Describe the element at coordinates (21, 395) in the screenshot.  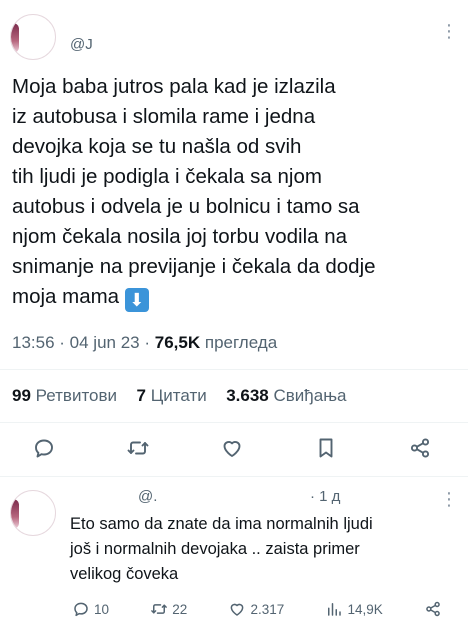
I see `retweets-count: 99` at that location.